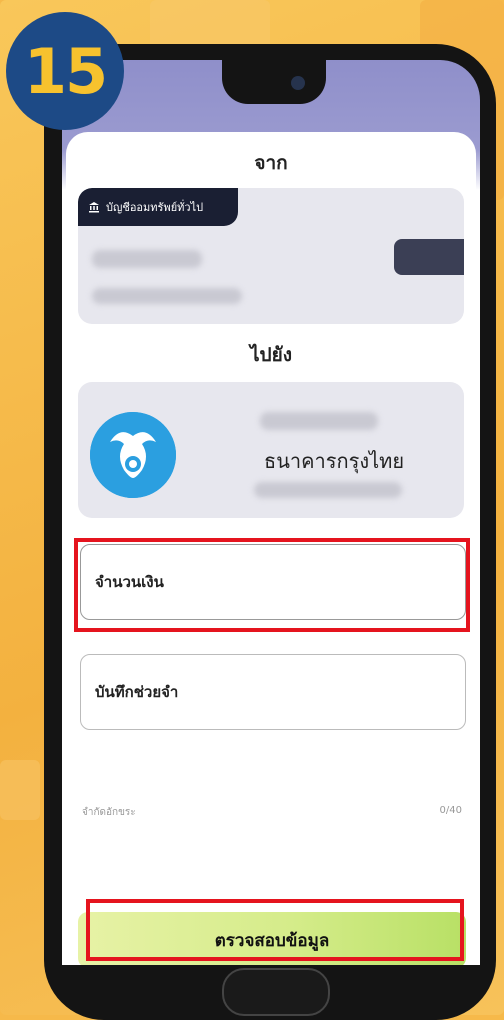 The height and width of the screenshot is (1020, 504). Describe the element at coordinates (20, 790) in the screenshot. I see `background-shape` at that location.